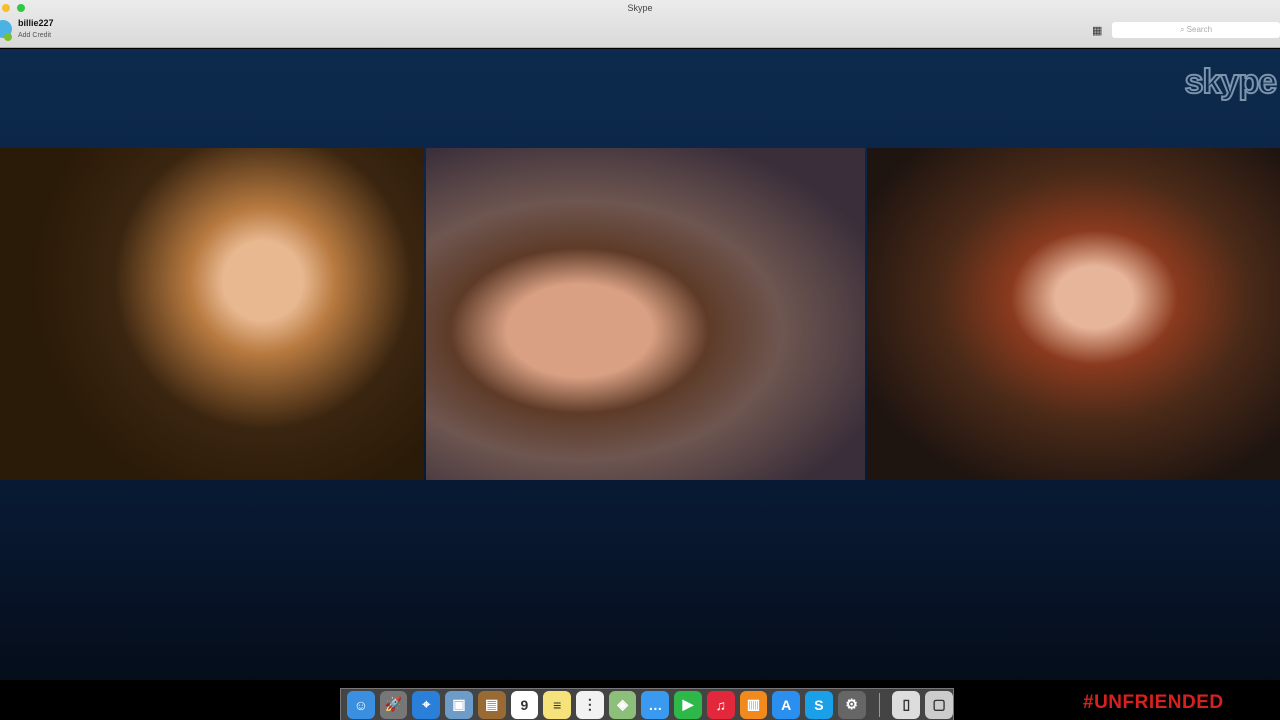 This screenshot has height=720, width=1280. What do you see at coordinates (590, 704) in the screenshot?
I see `dock-reminders-icon: ⋮` at bounding box center [590, 704].